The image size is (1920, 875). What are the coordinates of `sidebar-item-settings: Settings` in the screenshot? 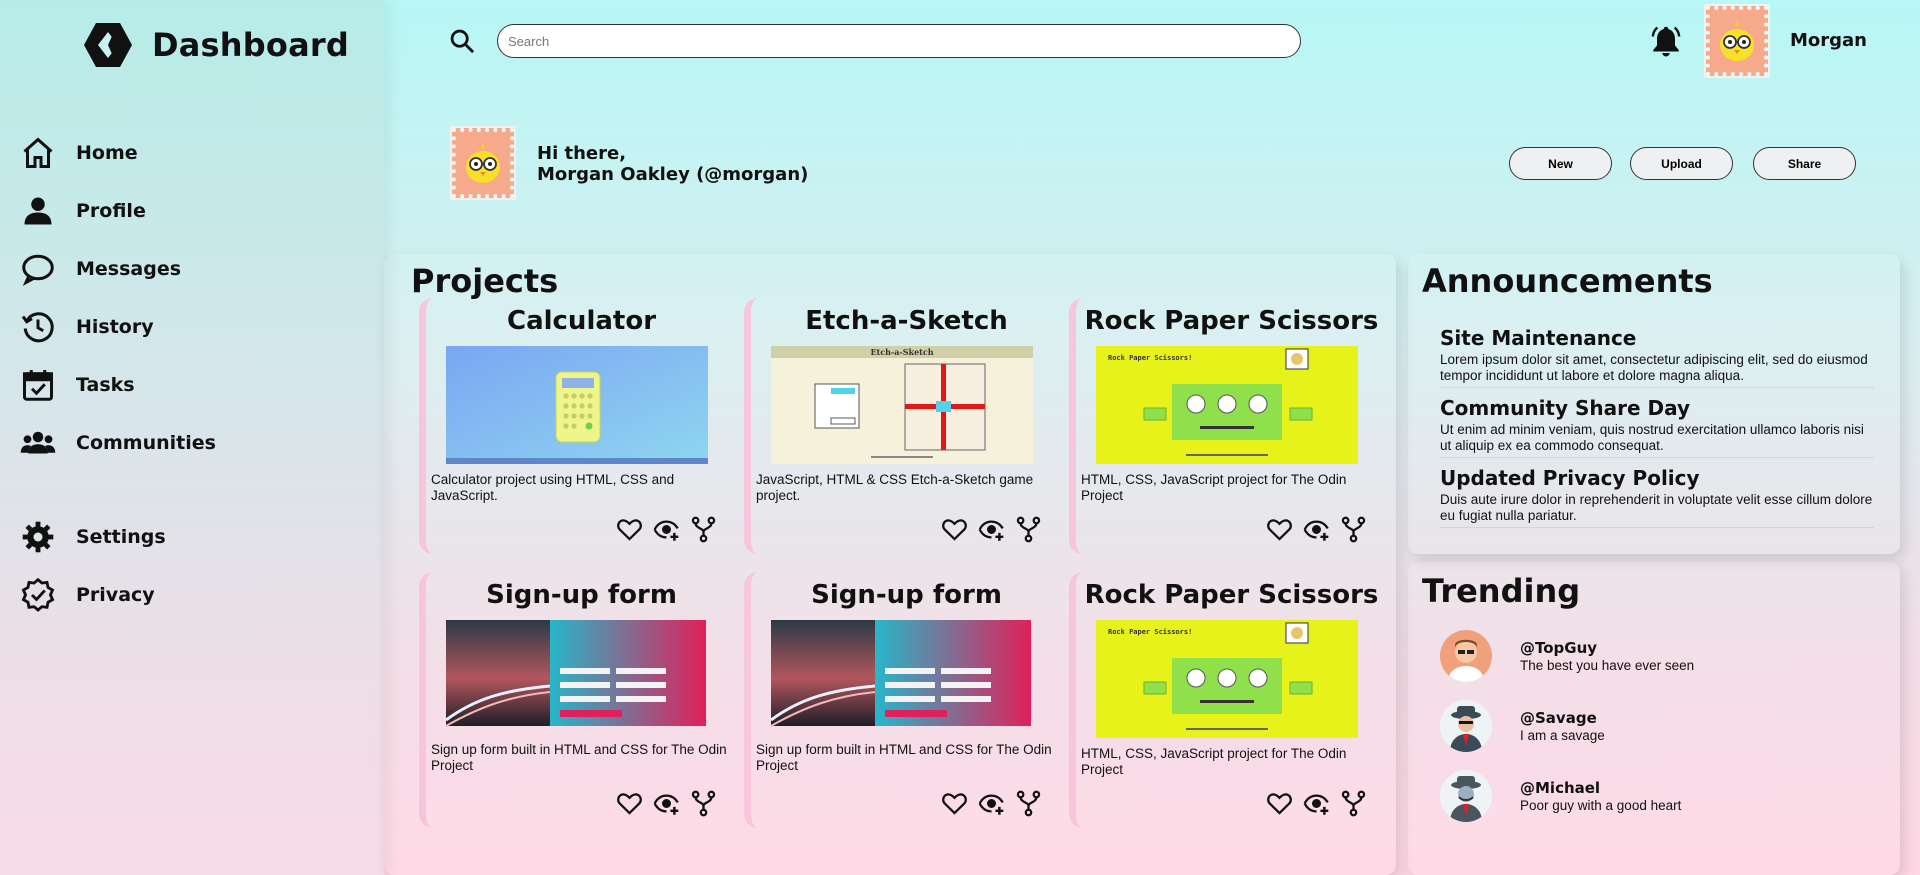 It's located at (117, 537).